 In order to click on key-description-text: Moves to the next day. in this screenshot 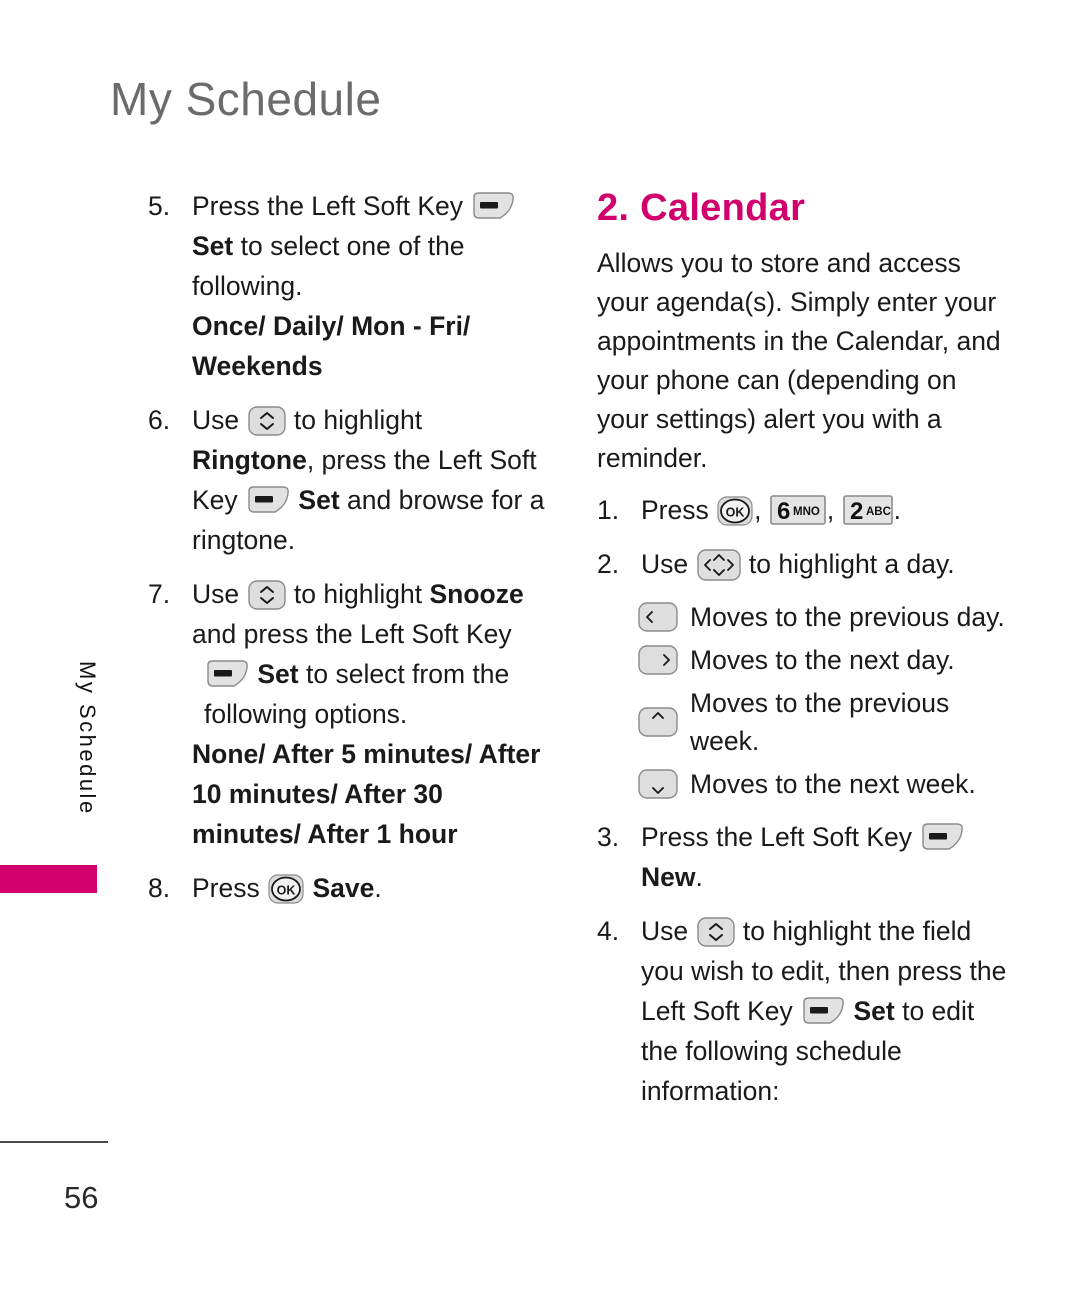, I will do `click(822, 660)`.